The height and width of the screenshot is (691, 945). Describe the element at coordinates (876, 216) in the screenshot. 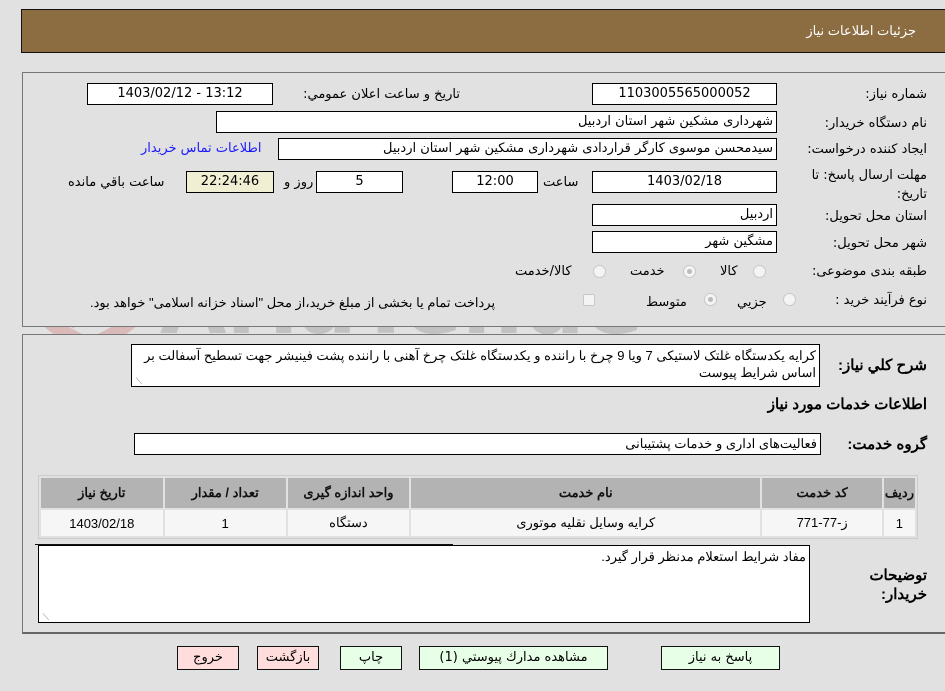

I see `province-label: استان محل تحويل:` at that location.